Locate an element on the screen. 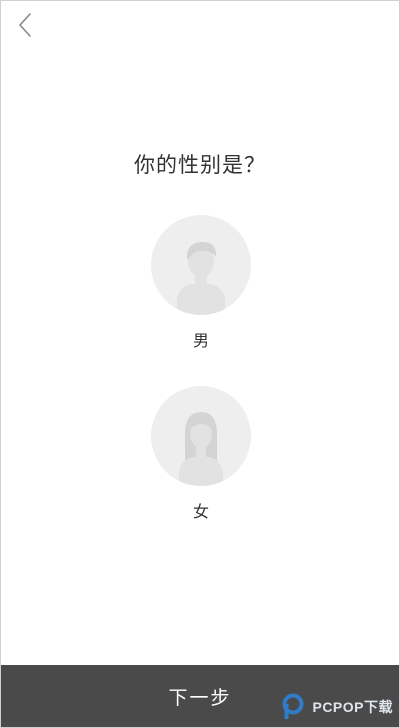 The width and height of the screenshot is (400, 728). chevron-left-icon is located at coordinates (25, 25).